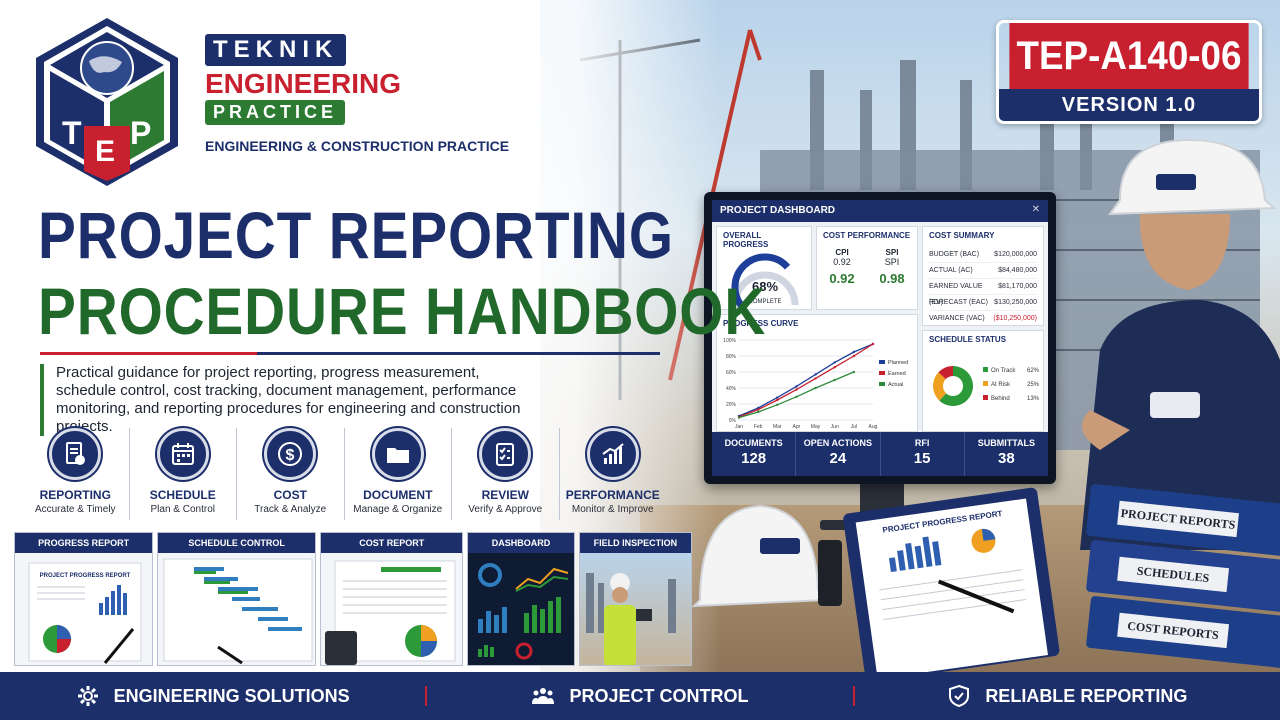 This screenshot has width=1280, height=720. Describe the element at coordinates (1001, 385) in the screenshot. I see `legend-label: At Risk` at that location.